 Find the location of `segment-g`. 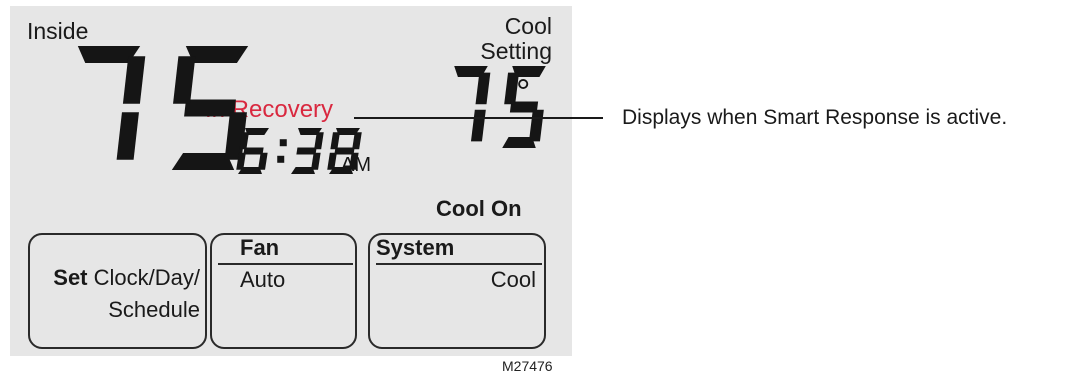

segment-g is located at coordinates (210, 108).